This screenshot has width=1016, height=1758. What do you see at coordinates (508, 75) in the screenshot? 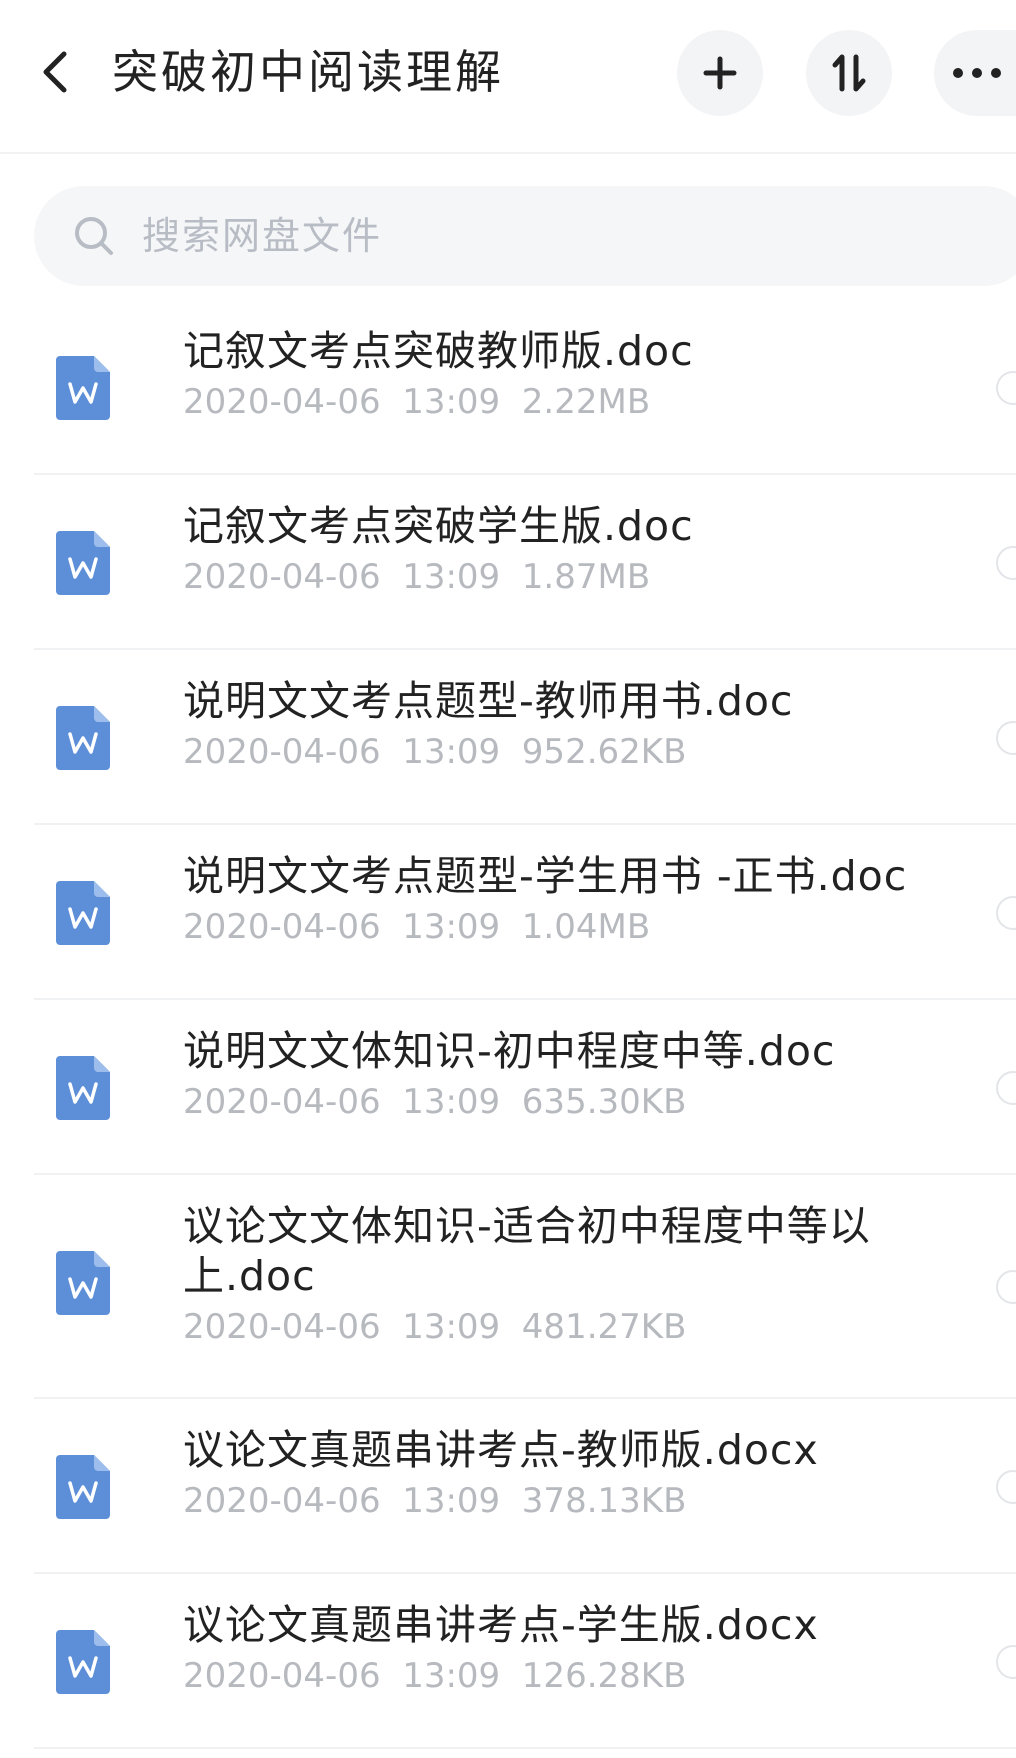
I see `header-bar: 突破初中阅读理解` at bounding box center [508, 75].